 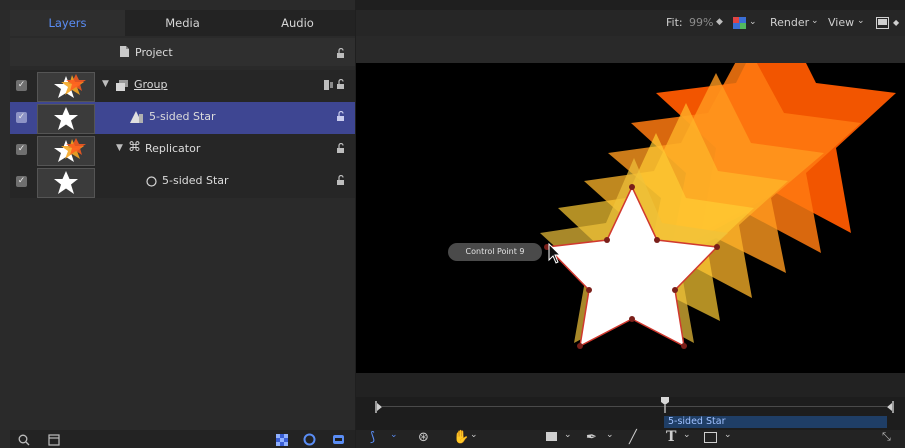 I want to click on fit-label: Fit:, so click(x=674, y=22).